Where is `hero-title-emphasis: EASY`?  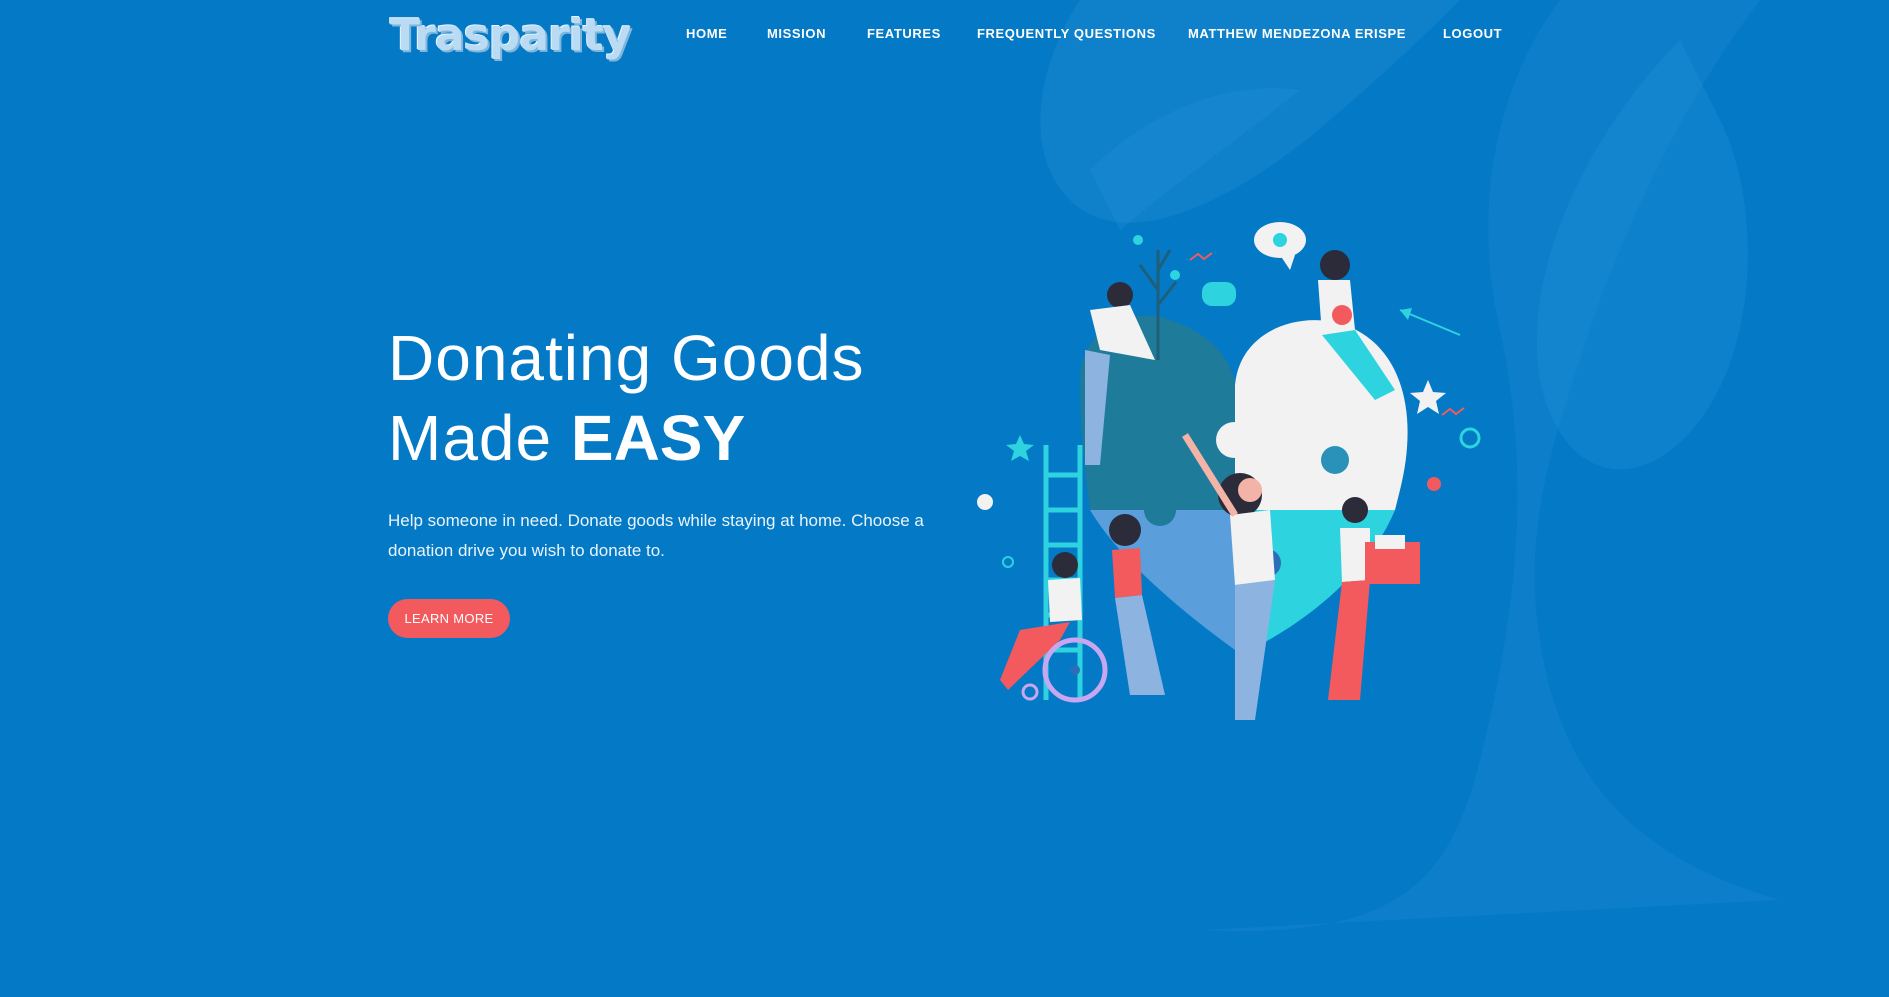
hero-title-emphasis: EASY is located at coordinates (658, 438).